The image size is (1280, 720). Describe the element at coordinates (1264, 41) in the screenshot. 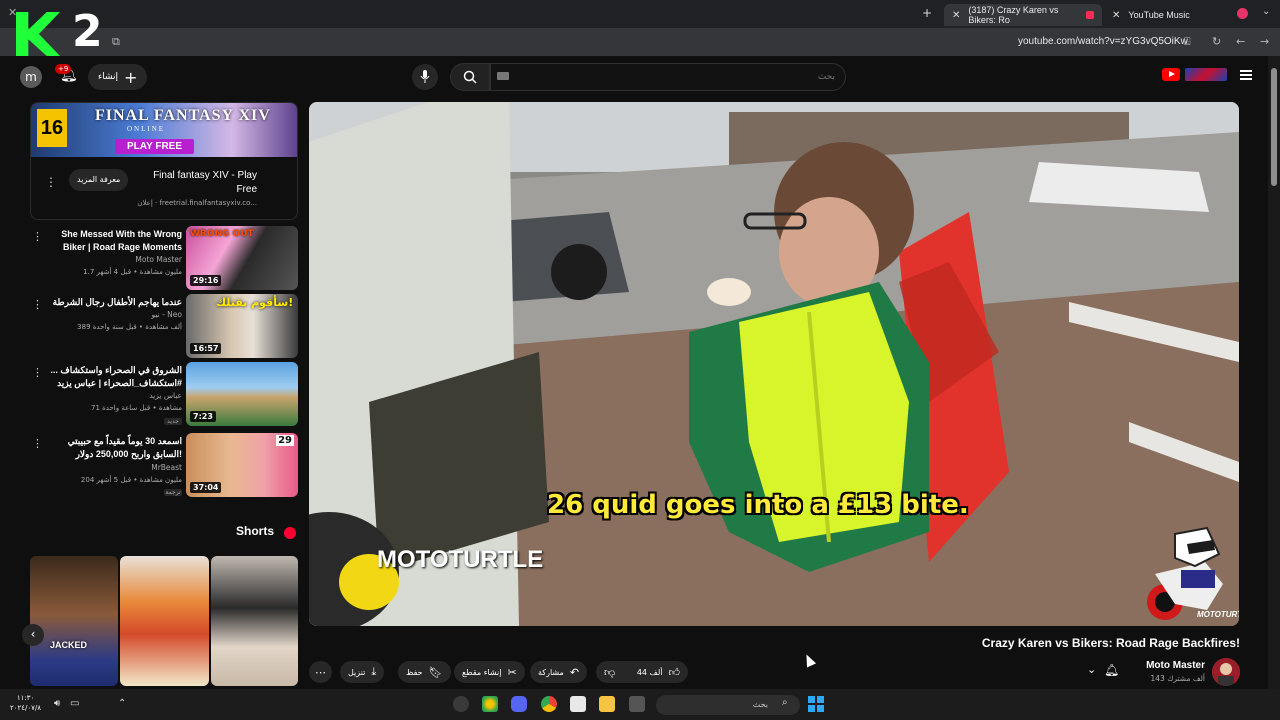

I see `back-icon: →` at that location.